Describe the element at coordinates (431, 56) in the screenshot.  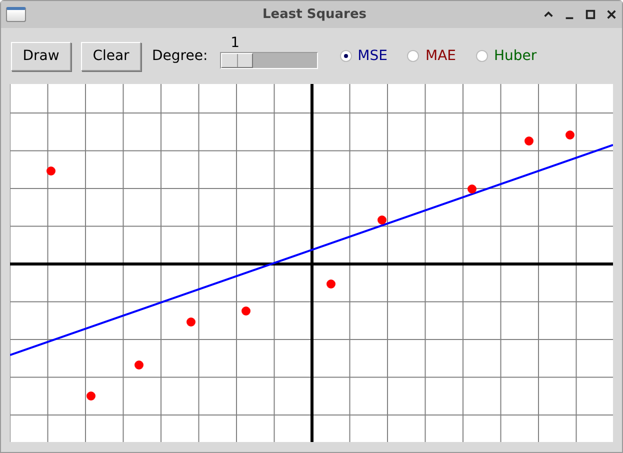
I see `loss-radio: MAE` at that location.